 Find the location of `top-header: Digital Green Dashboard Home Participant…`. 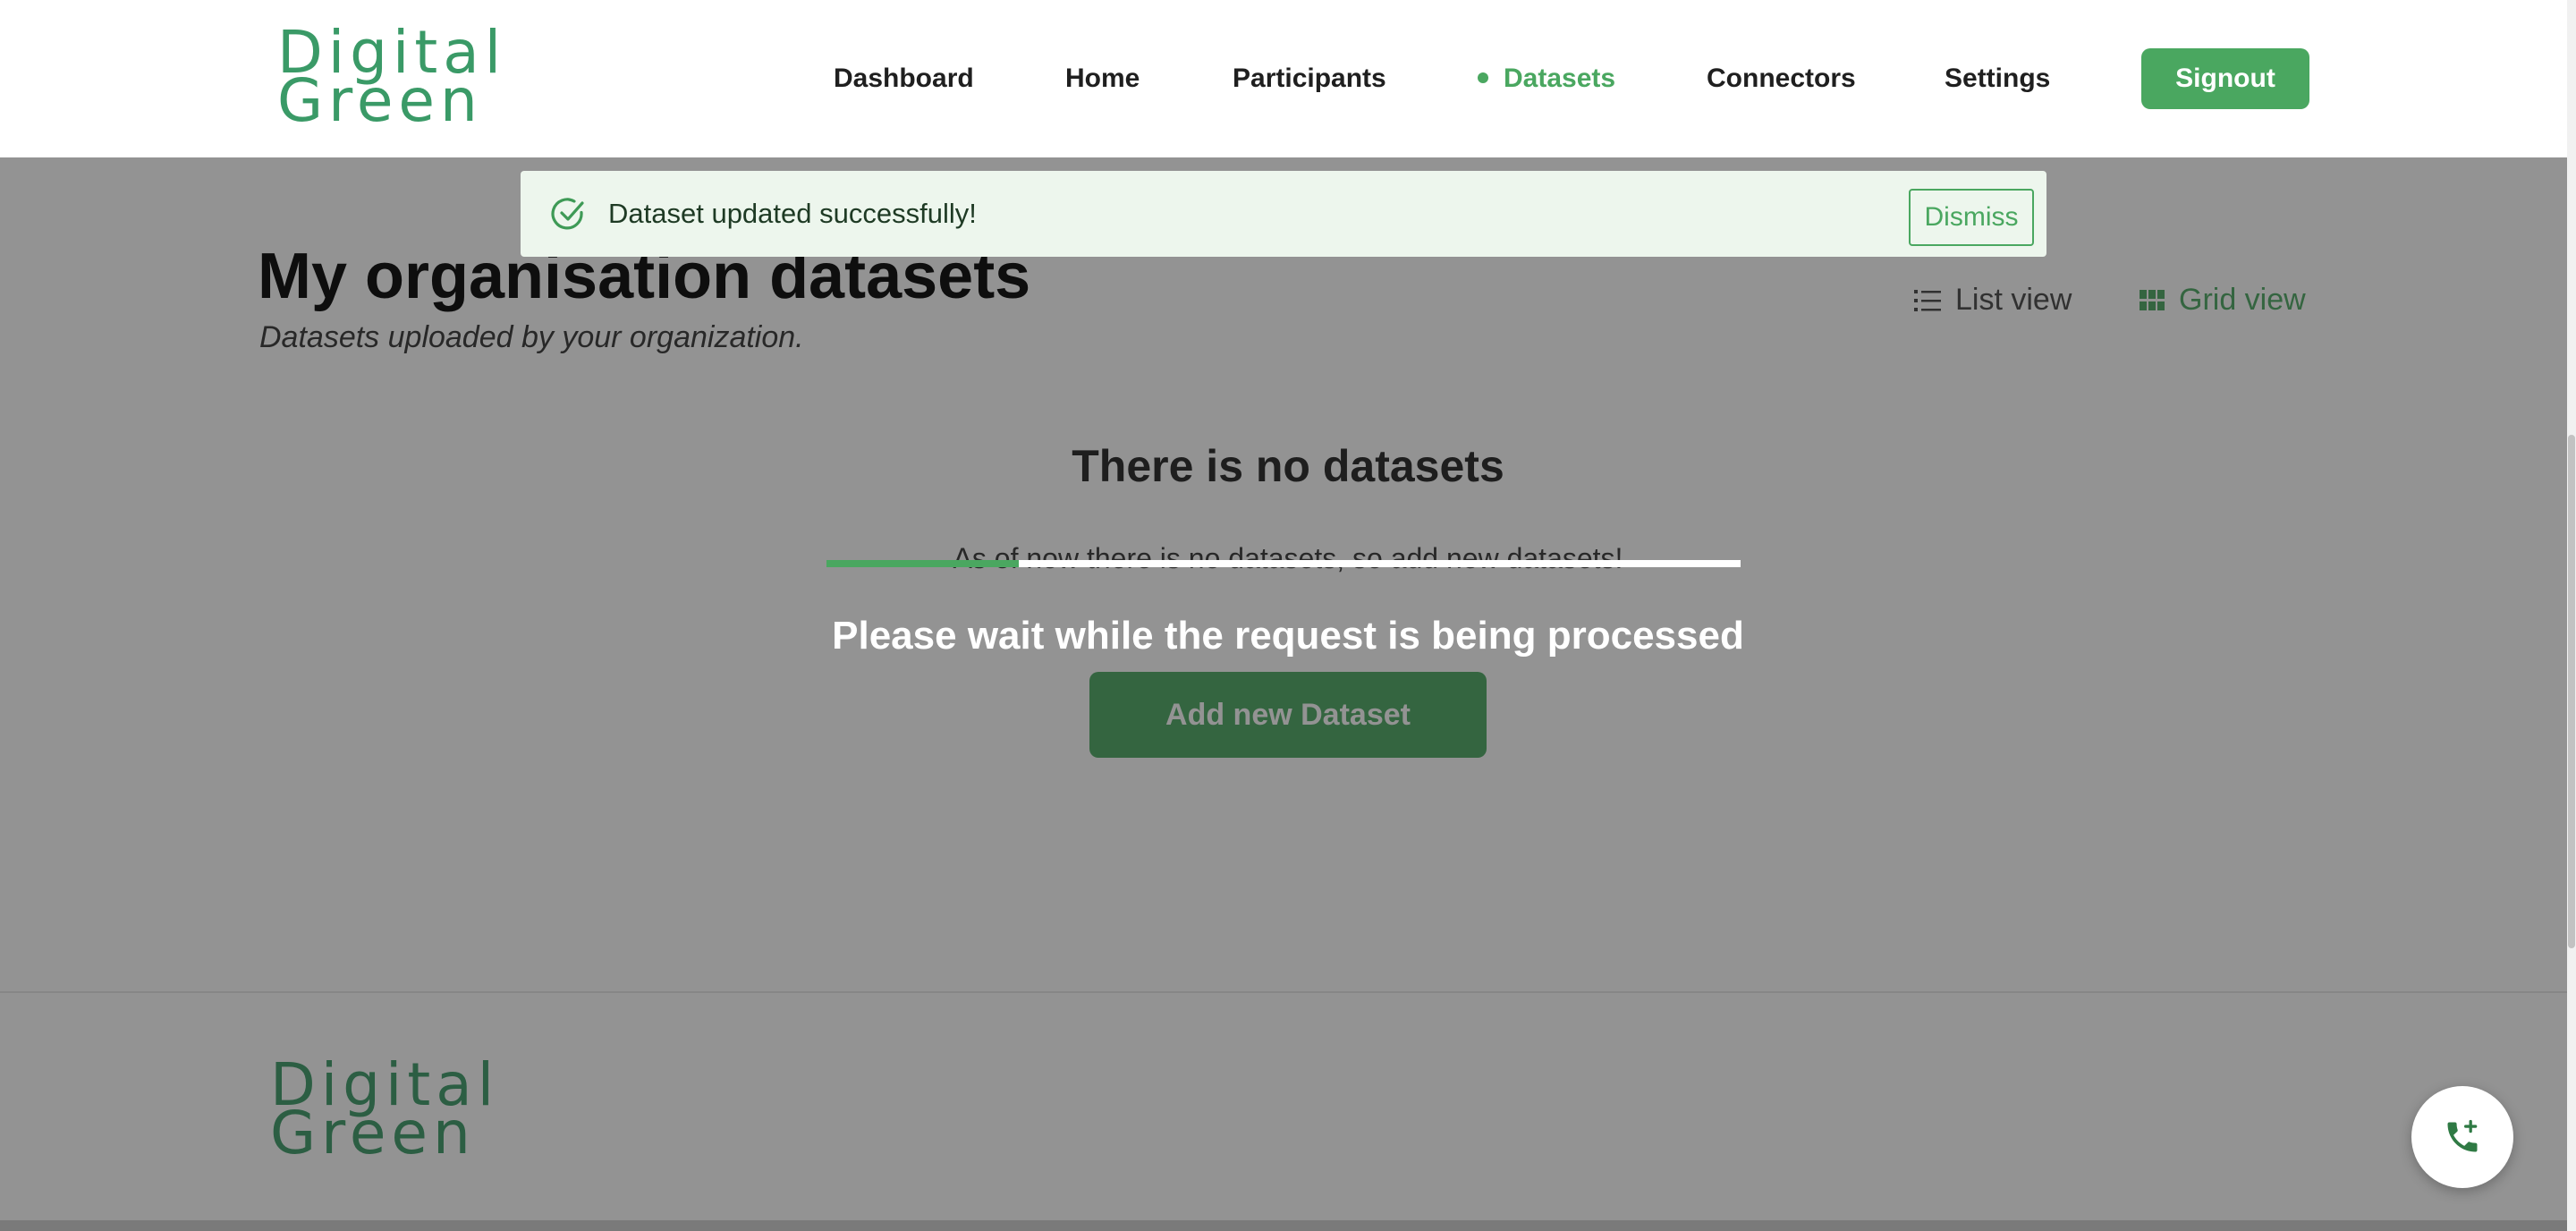

top-header: Digital Green Dashboard Home Participant… is located at coordinates (1288, 78).